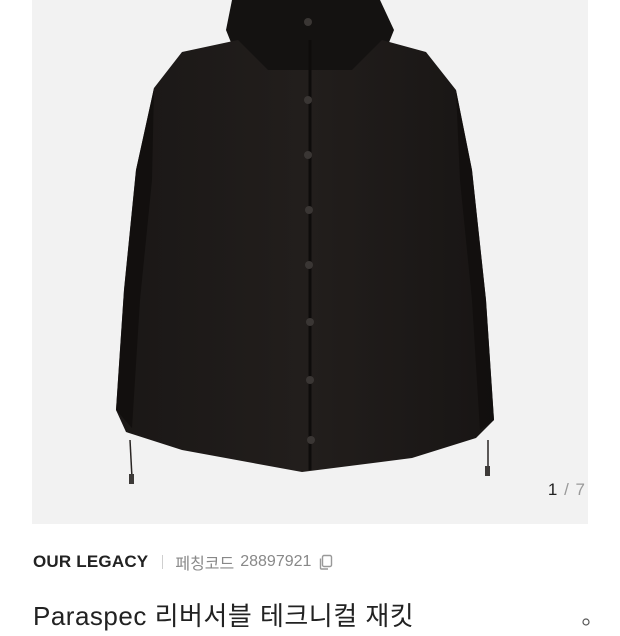 This screenshot has height=636, width=620. What do you see at coordinates (224, 616) in the screenshot?
I see `product-title: Paraspec 리버서블 테크니컬 재킷` at bounding box center [224, 616].